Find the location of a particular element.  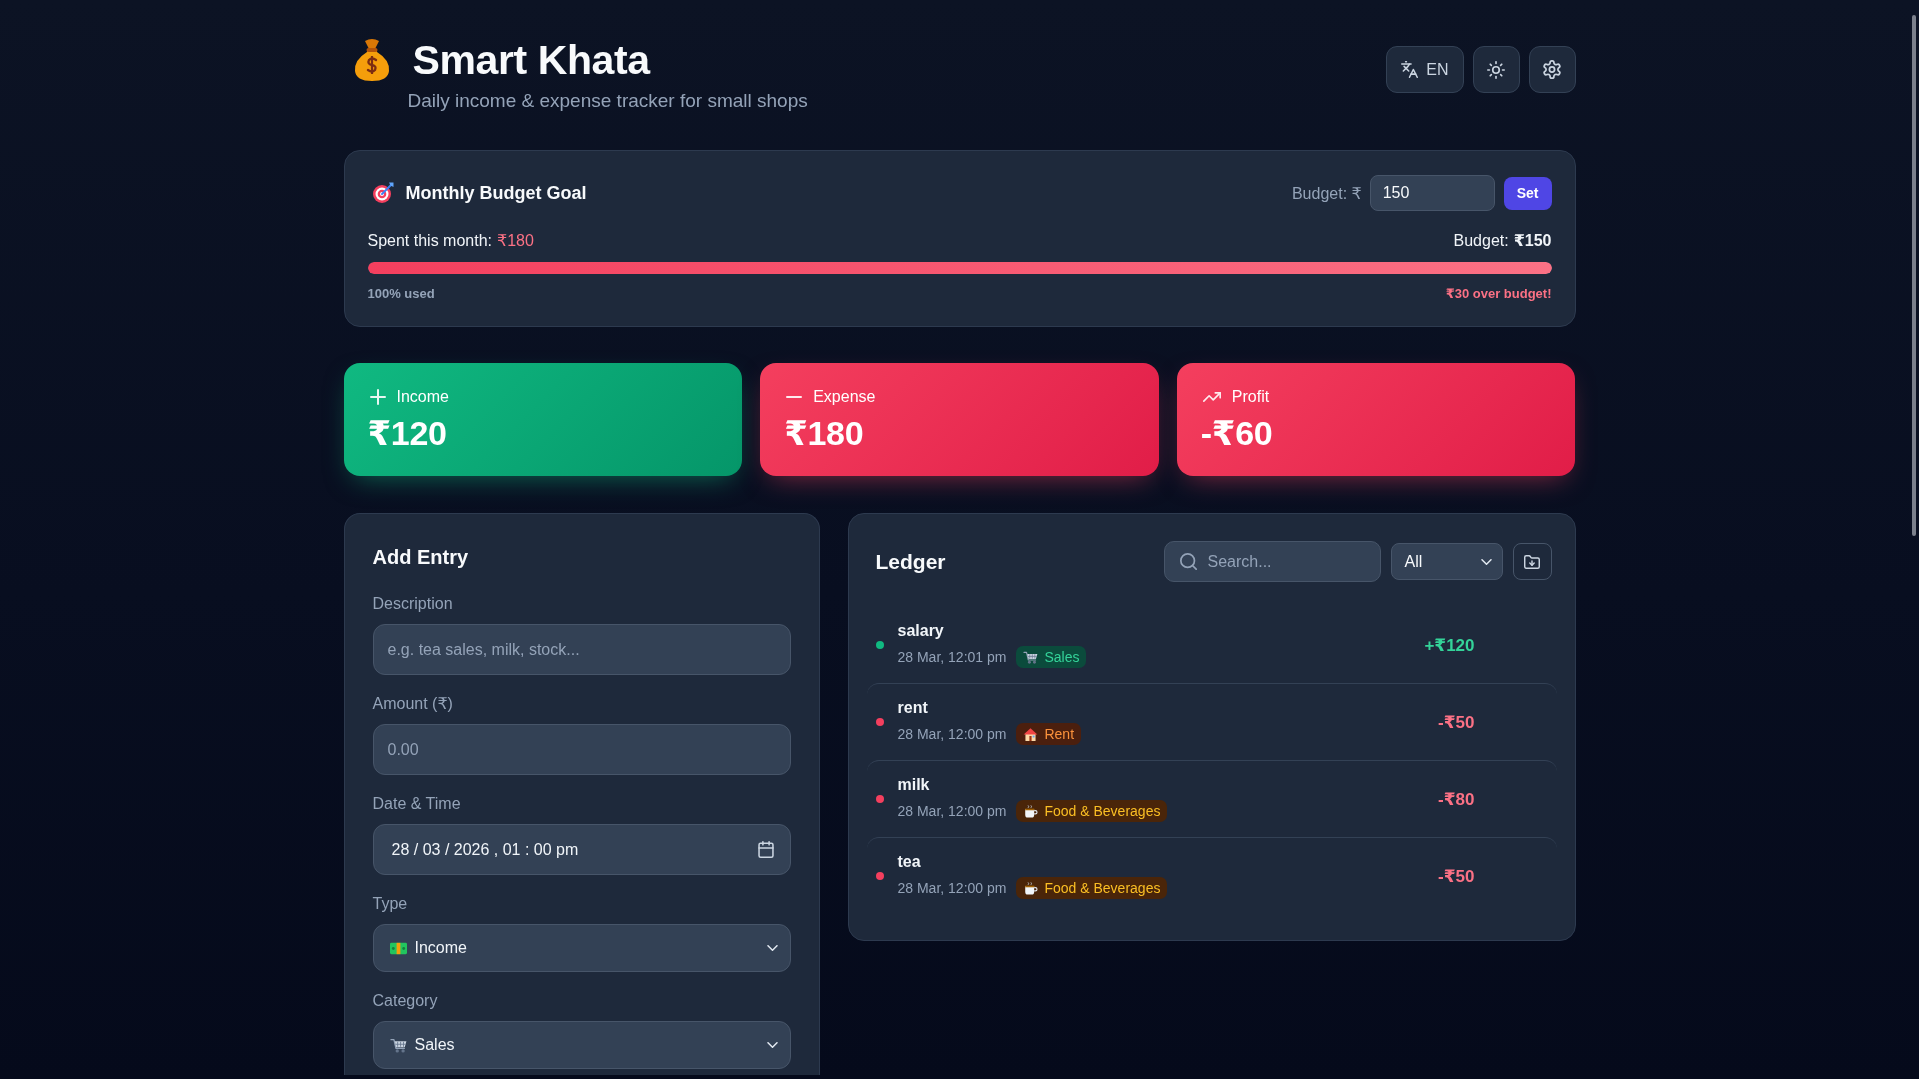

budget-title: Monthly Budget Goal is located at coordinates (496, 193).